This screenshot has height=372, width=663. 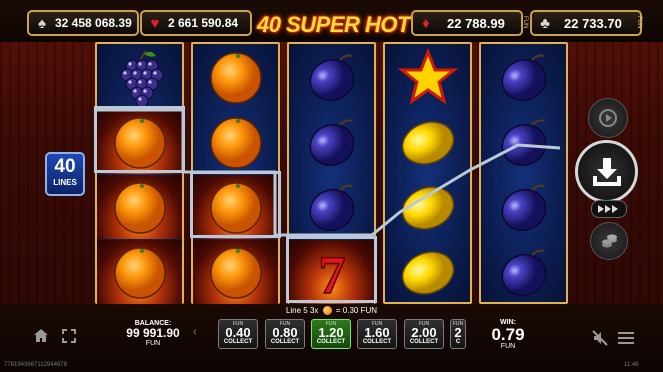 I want to click on replay-icon, so click(x=608, y=118).